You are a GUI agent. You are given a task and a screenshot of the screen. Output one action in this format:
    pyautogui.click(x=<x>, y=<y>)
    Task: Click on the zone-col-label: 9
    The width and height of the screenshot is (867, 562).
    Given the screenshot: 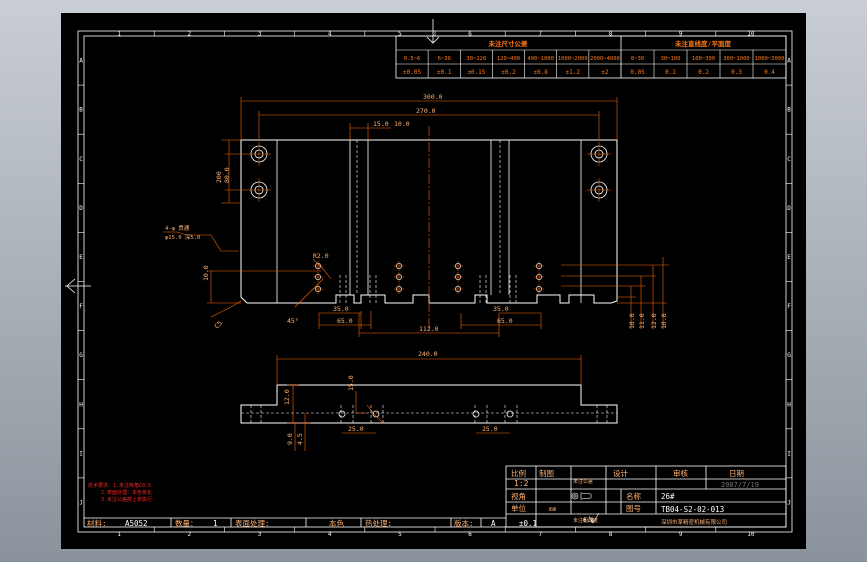 What is the action you would take?
    pyautogui.click(x=681, y=534)
    